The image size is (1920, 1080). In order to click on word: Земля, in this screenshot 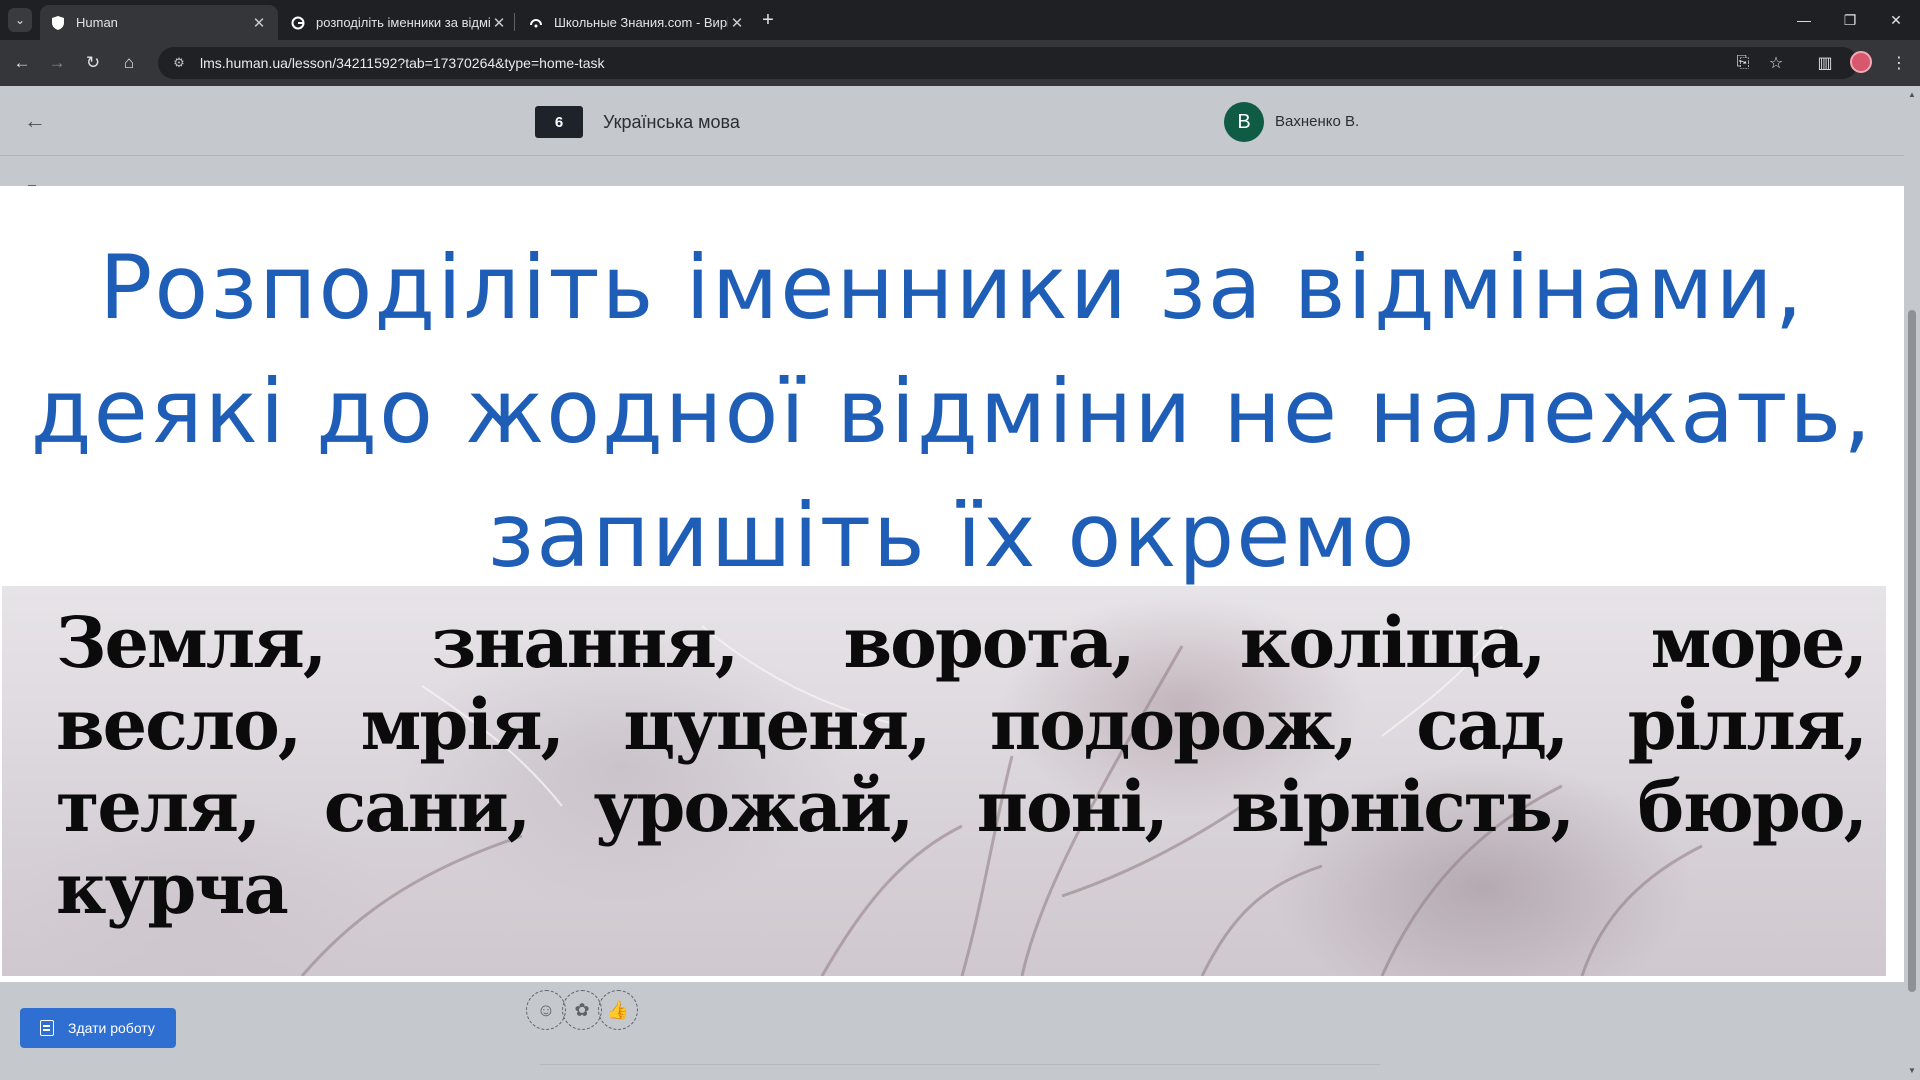, I will do `click(191, 642)`.